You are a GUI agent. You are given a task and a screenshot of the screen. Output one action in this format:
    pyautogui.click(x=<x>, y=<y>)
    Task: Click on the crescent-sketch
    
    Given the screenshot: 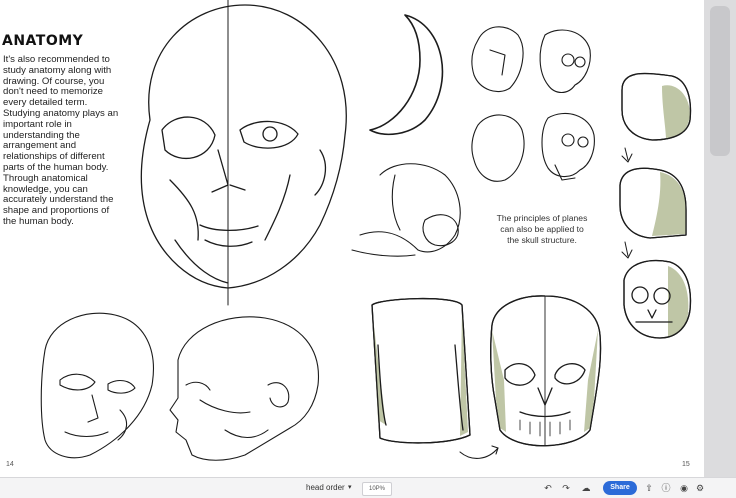 What is the action you would take?
    pyautogui.click(x=406, y=75)
    